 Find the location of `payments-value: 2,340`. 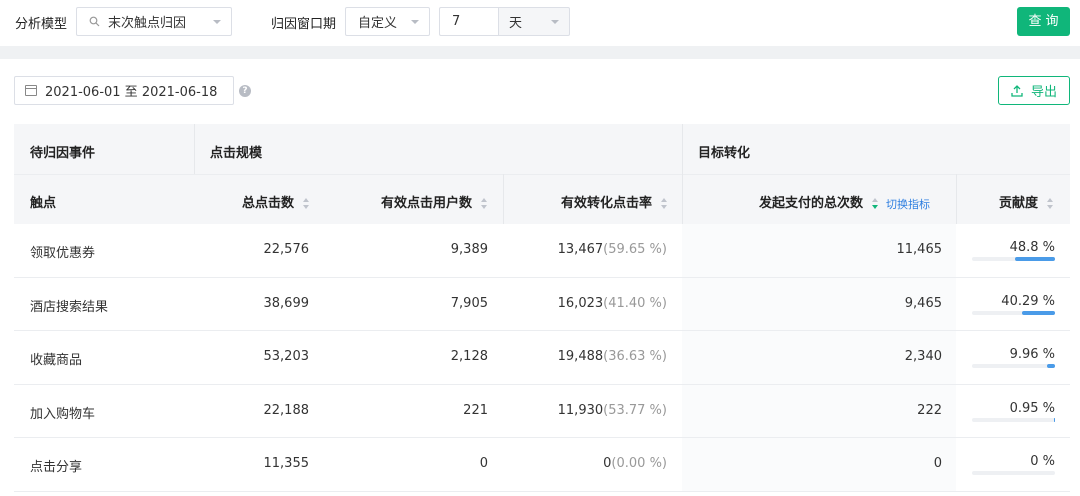

payments-value: 2,340 is located at coordinates (923, 356).